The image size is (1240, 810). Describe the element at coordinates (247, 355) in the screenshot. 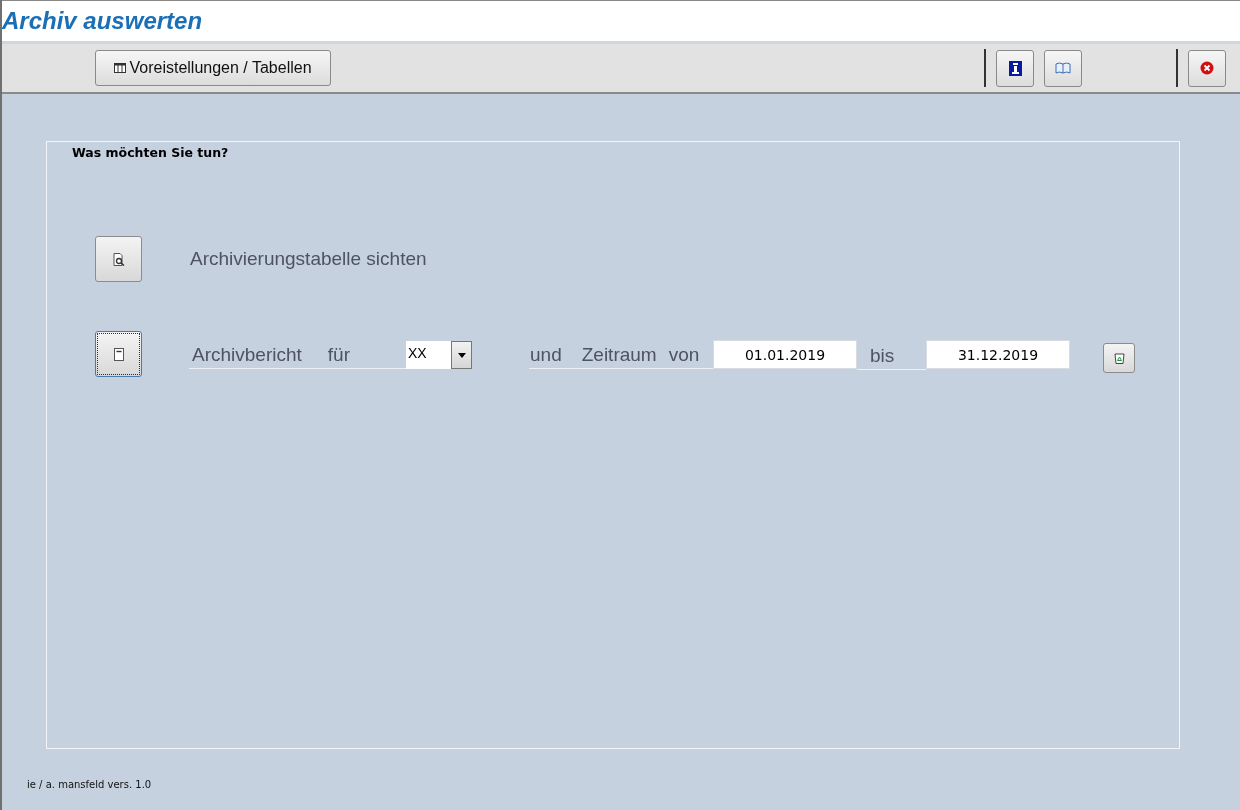

I see `report-label: Archivbericht` at that location.